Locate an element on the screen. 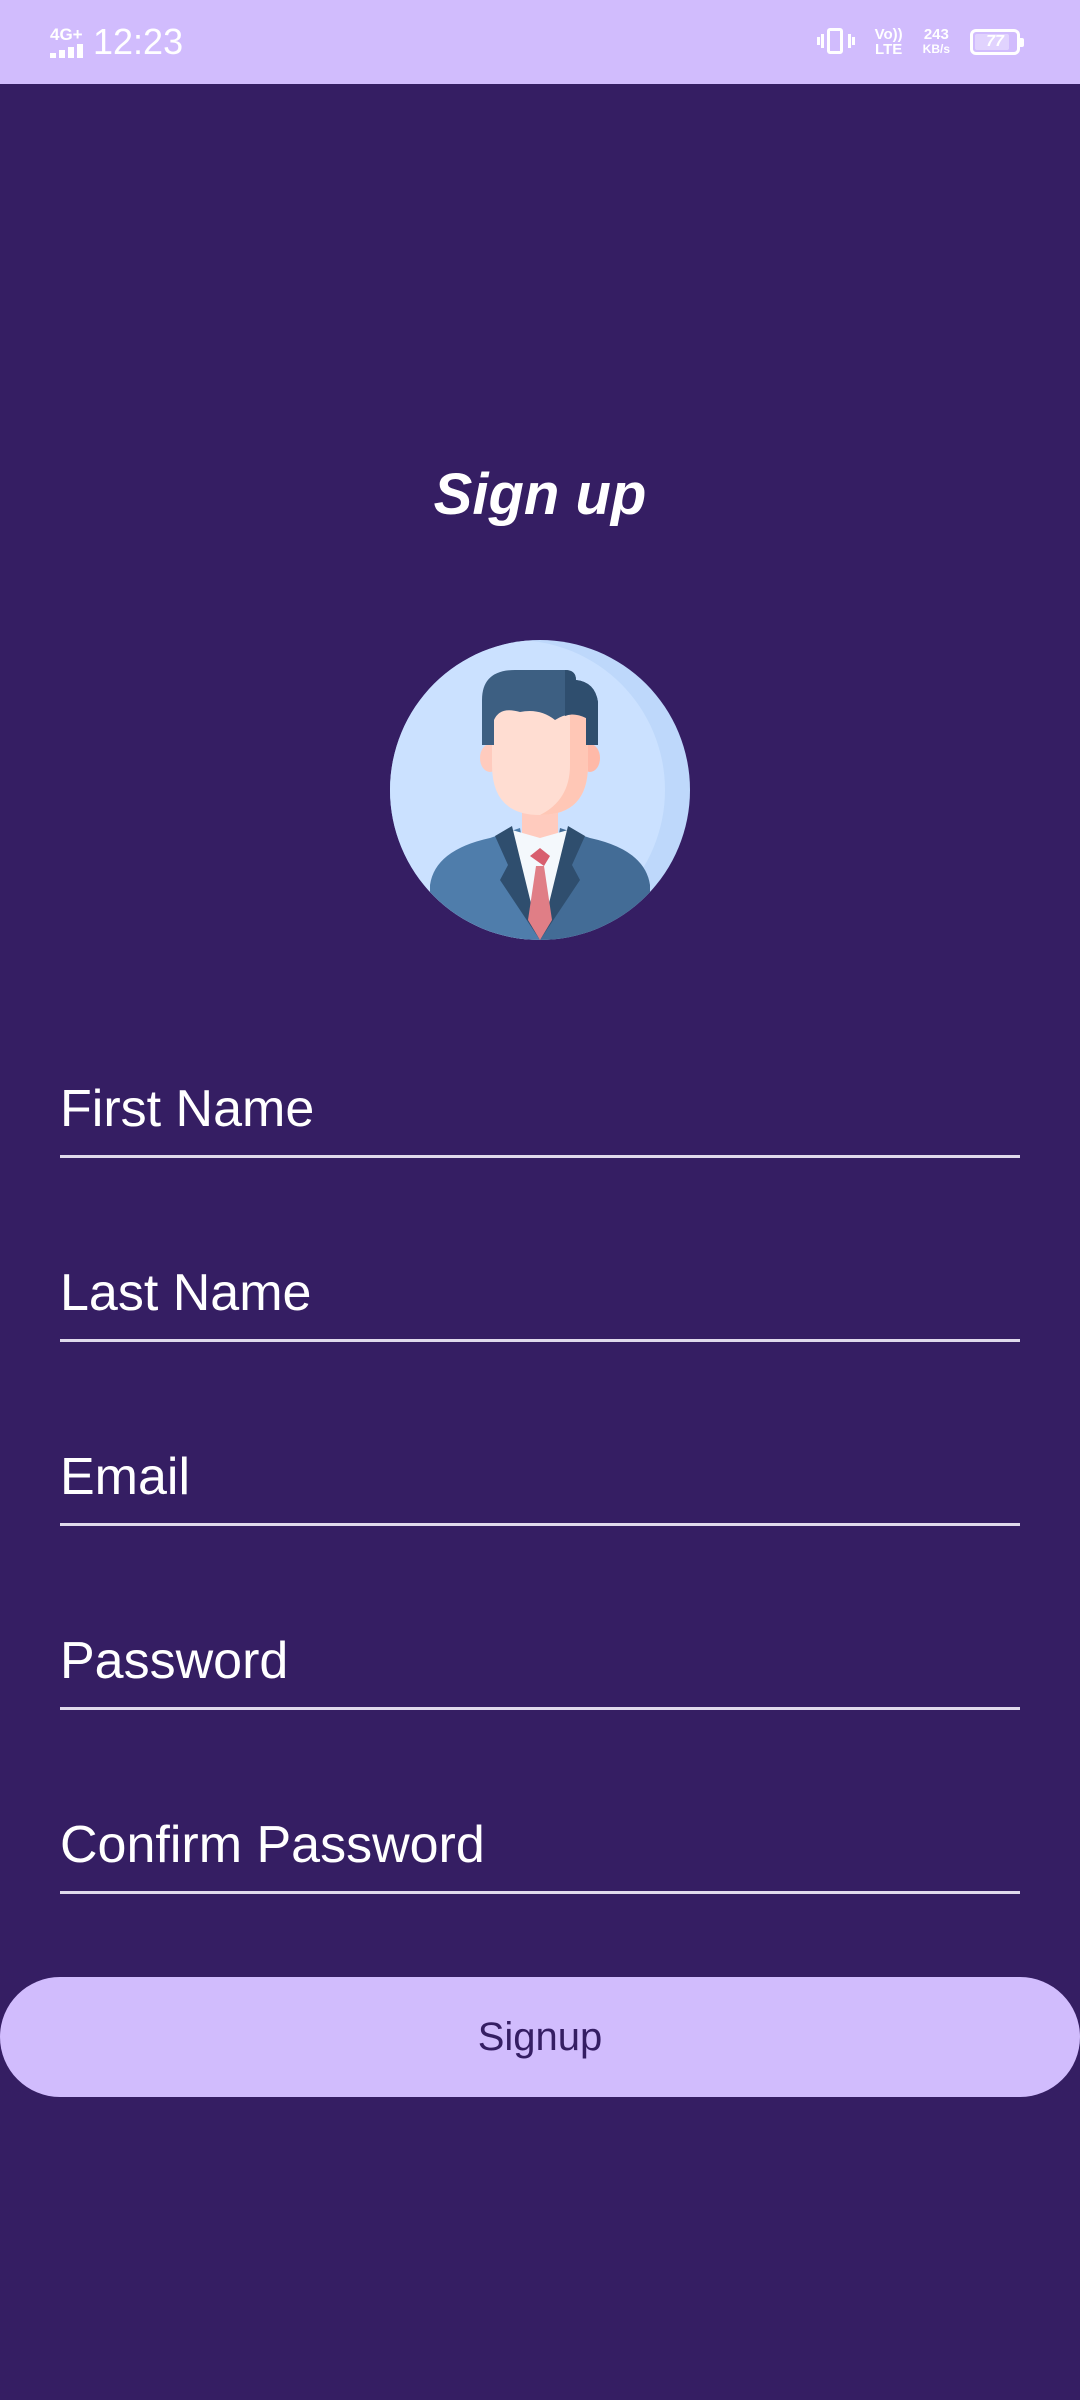 The image size is (1080, 2400). confirm-password-field is located at coordinates (540, 1848).